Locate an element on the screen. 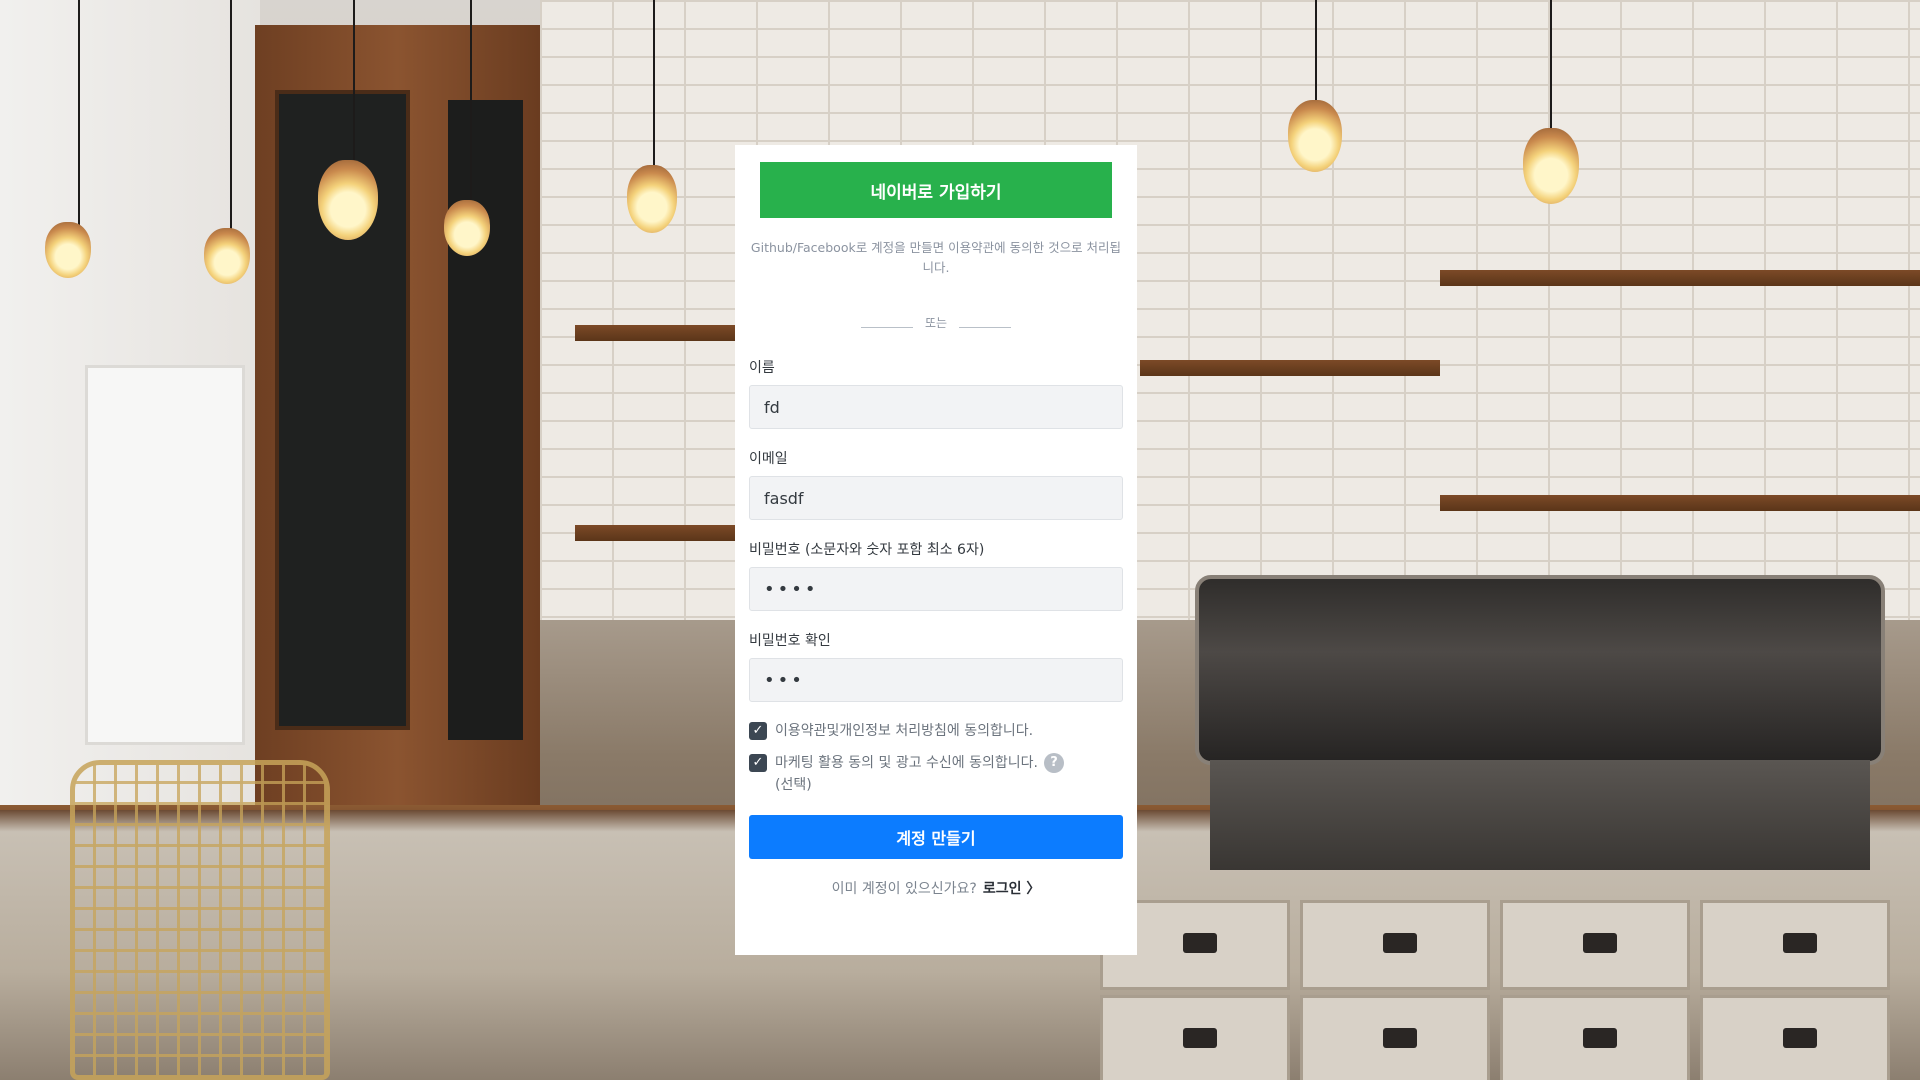 The width and height of the screenshot is (1920, 1080). login-link: 로그인 〉 is located at coordinates (1012, 889).